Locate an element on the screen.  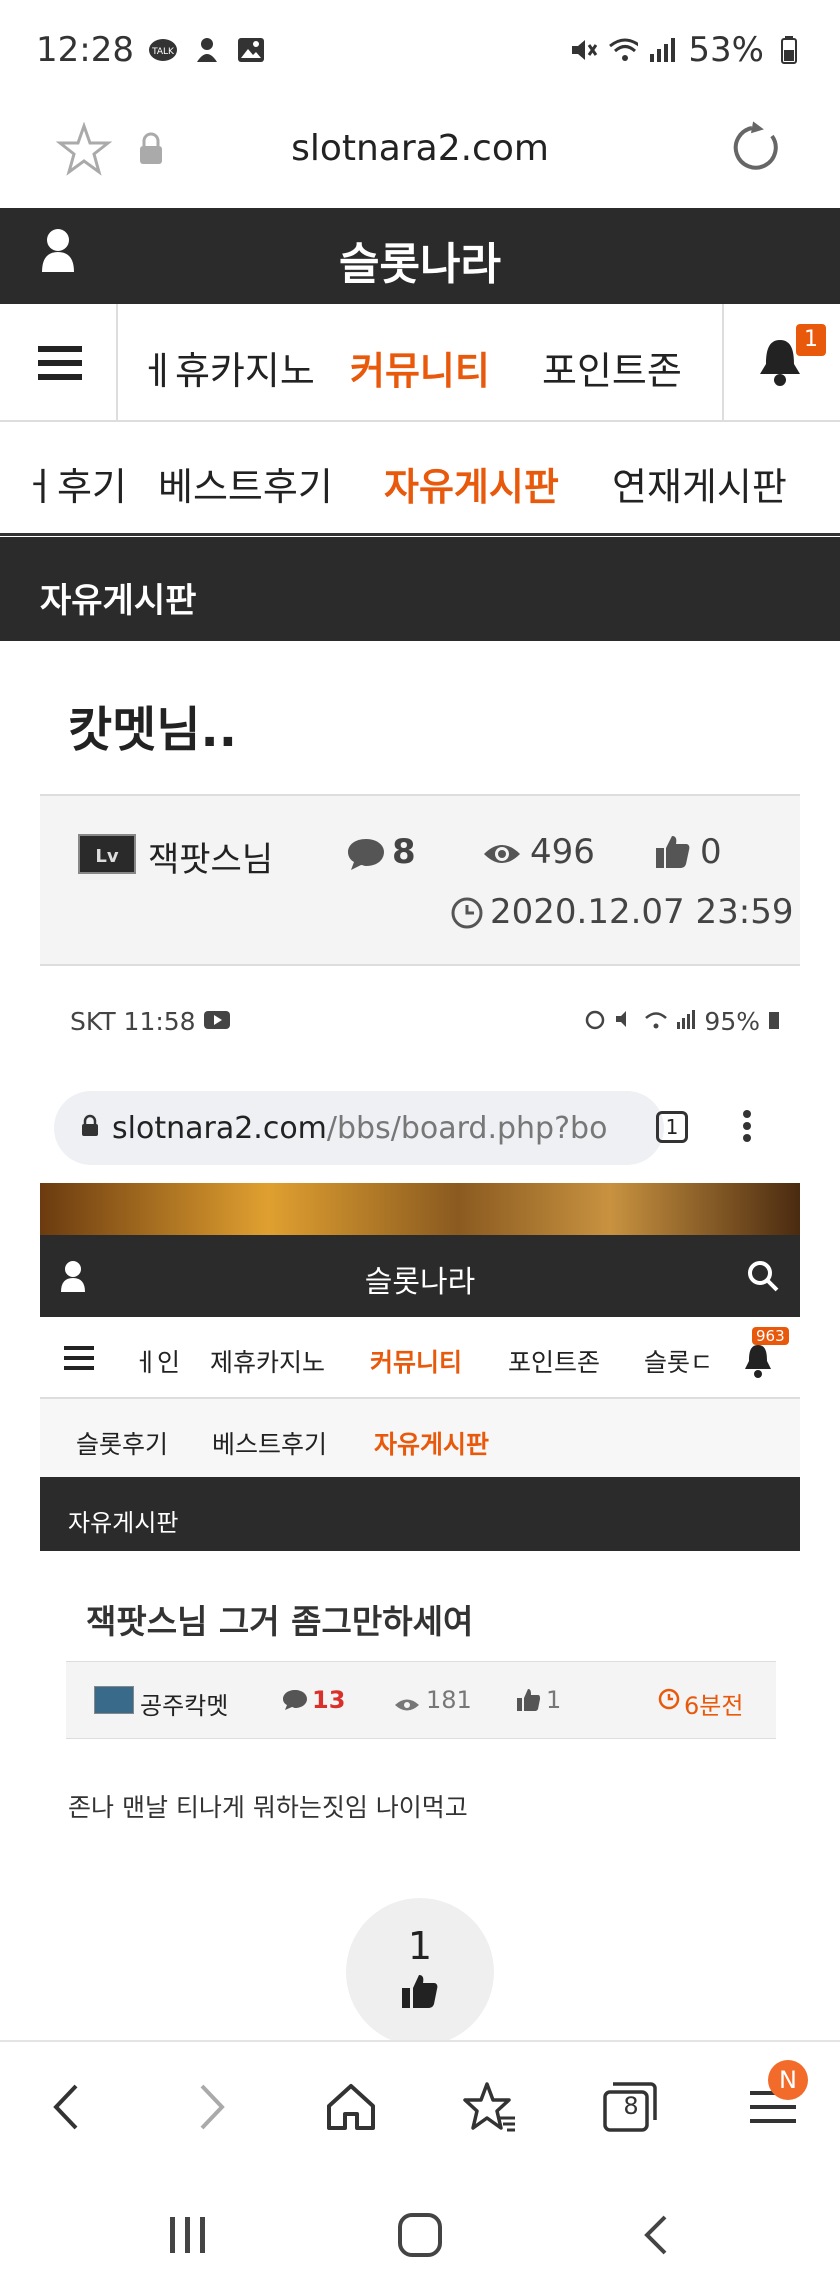
kakaotalk-icon: TALK is located at coordinates (163, 50).